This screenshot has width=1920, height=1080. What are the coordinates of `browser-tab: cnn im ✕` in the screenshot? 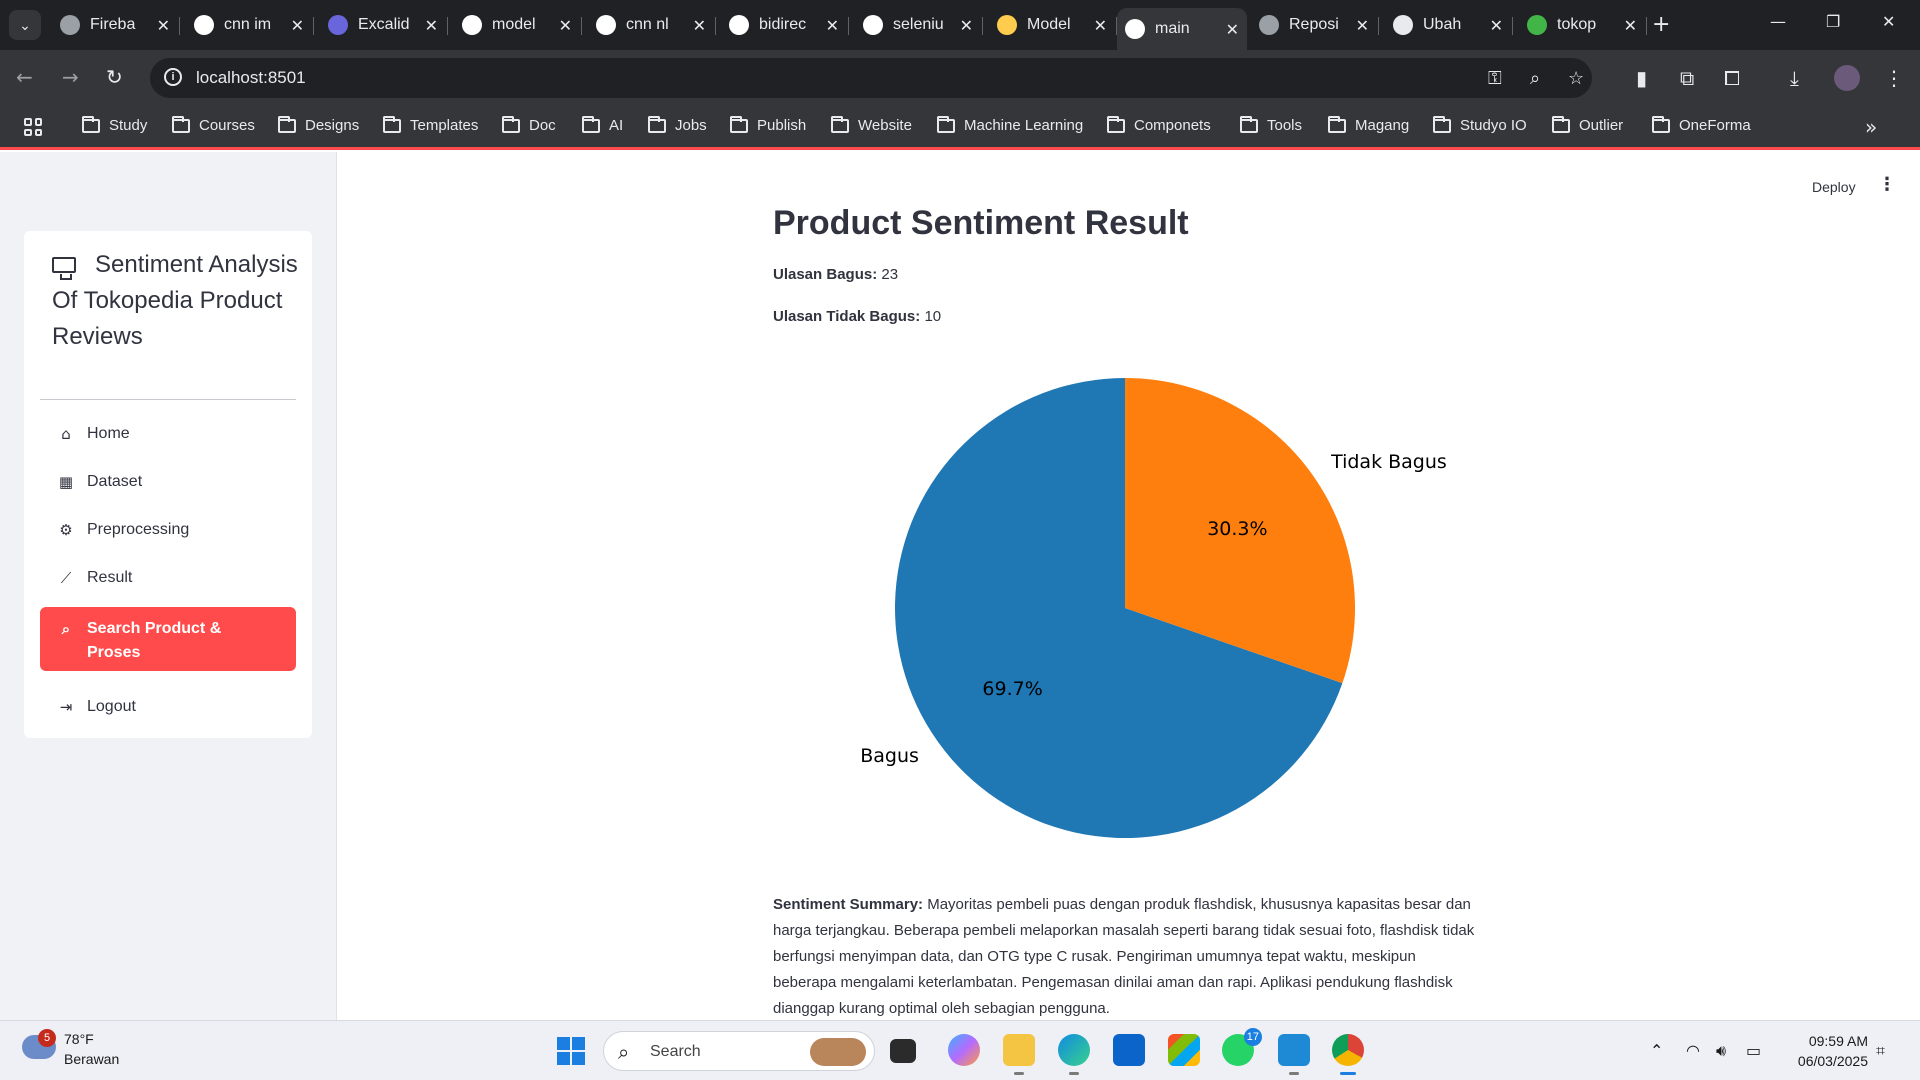 It's located at (250, 25).